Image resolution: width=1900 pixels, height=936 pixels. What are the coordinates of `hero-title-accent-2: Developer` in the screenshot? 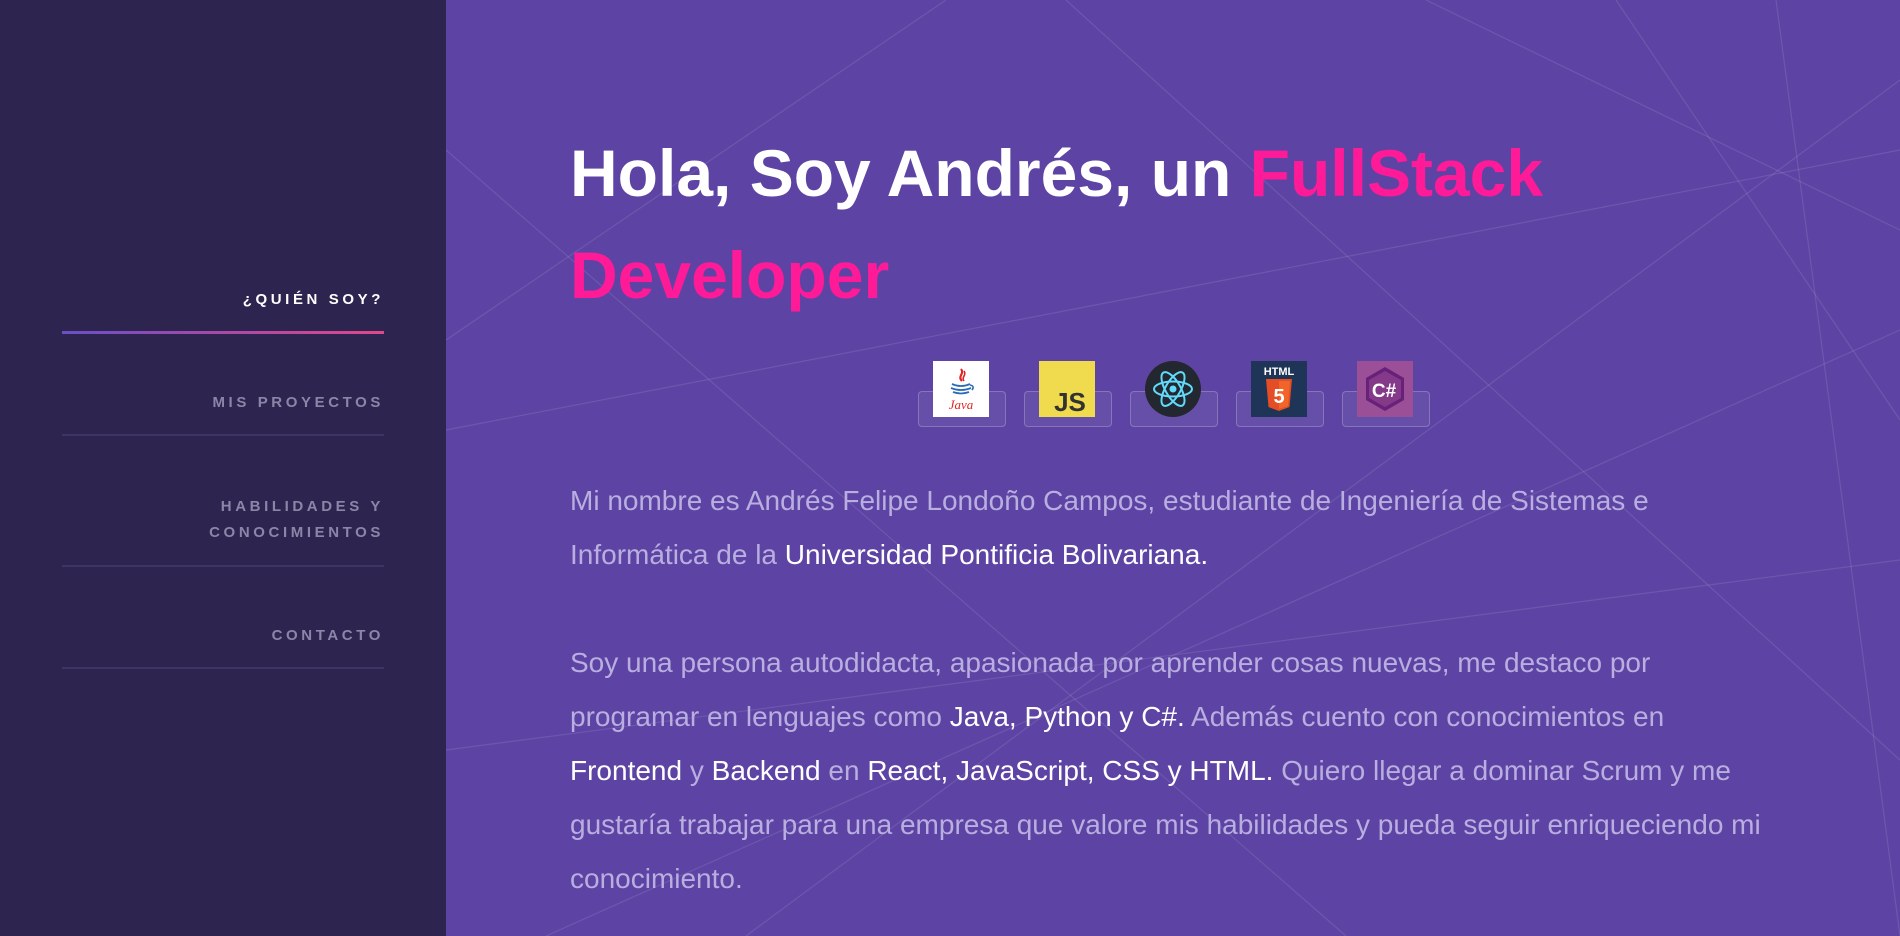 It's located at (730, 275).